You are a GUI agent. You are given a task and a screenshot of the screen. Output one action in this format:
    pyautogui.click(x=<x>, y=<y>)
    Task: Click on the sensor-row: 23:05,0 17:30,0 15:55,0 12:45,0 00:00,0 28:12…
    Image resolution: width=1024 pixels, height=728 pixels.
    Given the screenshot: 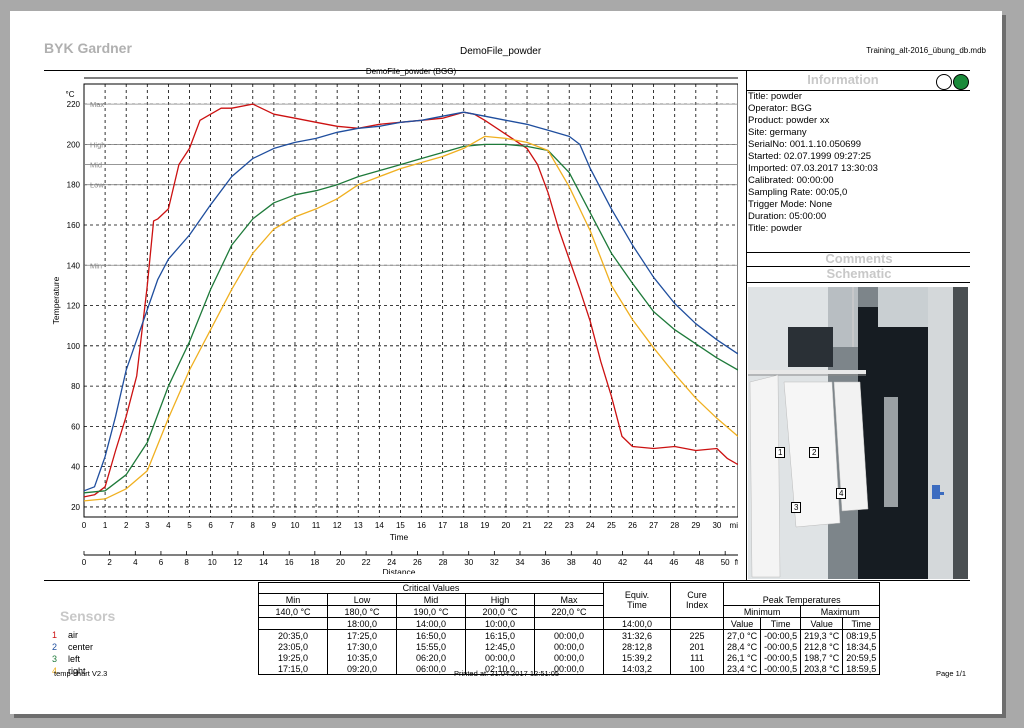 What is the action you would take?
    pyautogui.click(x=569, y=646)
    